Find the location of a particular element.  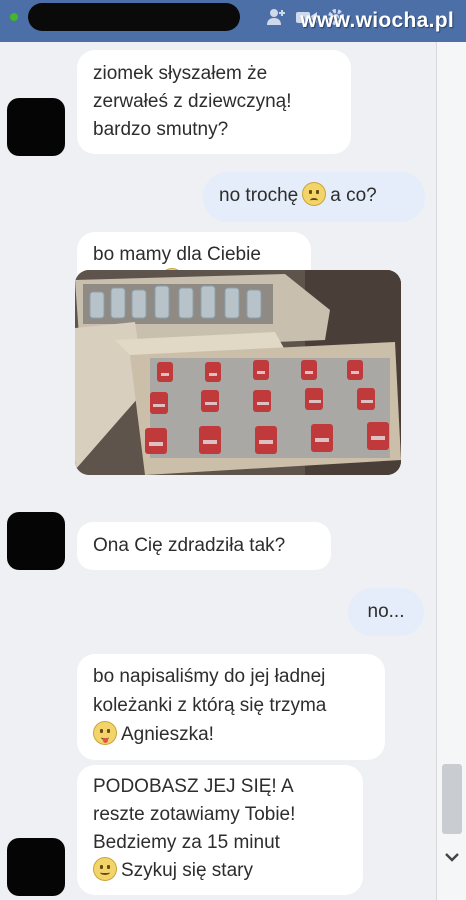

message-text: koleżanki z którą się trzyma is located at coordinates (210, 705).